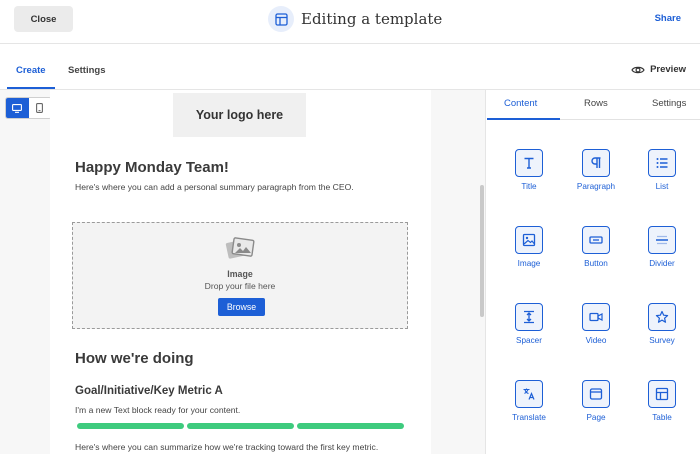  I want to click on active-panel-tab-indicator, so click(523, 119).